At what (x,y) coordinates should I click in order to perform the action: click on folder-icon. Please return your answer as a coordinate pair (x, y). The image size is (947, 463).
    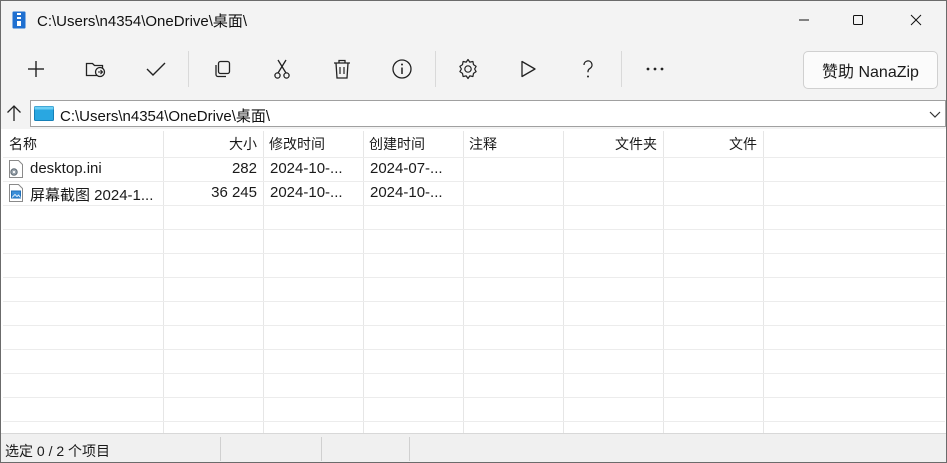
    Looking at the image, I should click on (44, 113).